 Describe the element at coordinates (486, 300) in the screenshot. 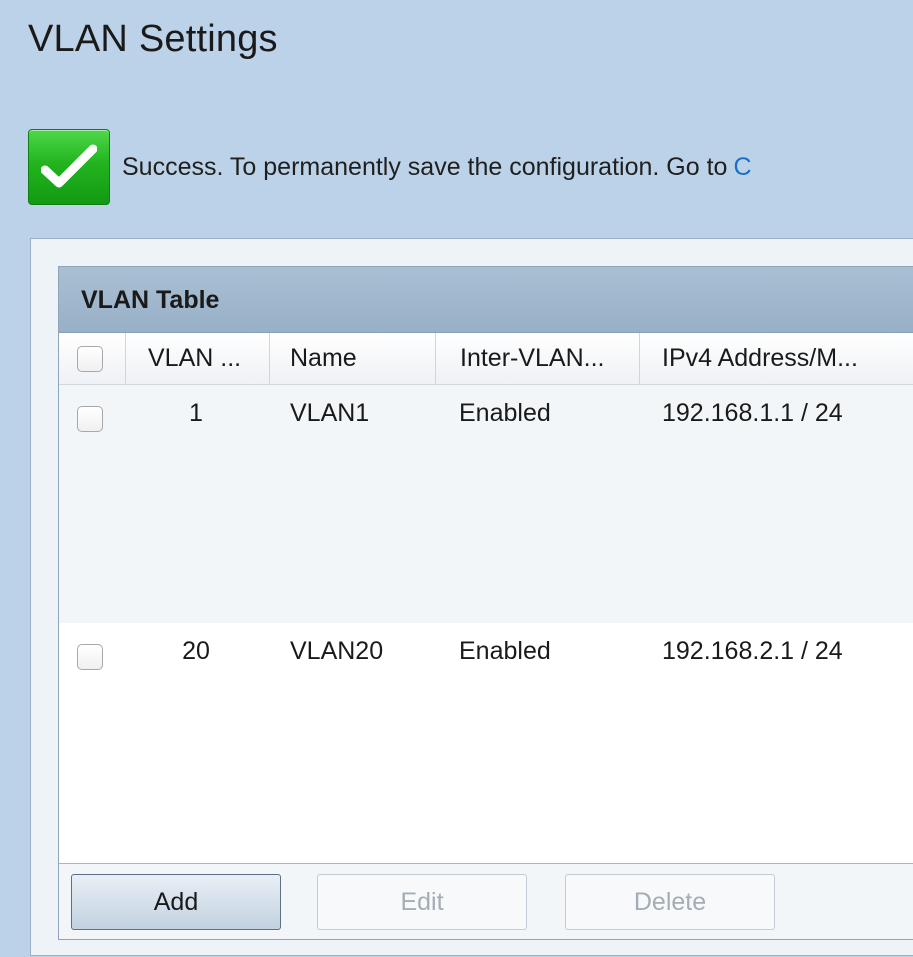

I see `vlan-table-title: VLAN Table` at that location.